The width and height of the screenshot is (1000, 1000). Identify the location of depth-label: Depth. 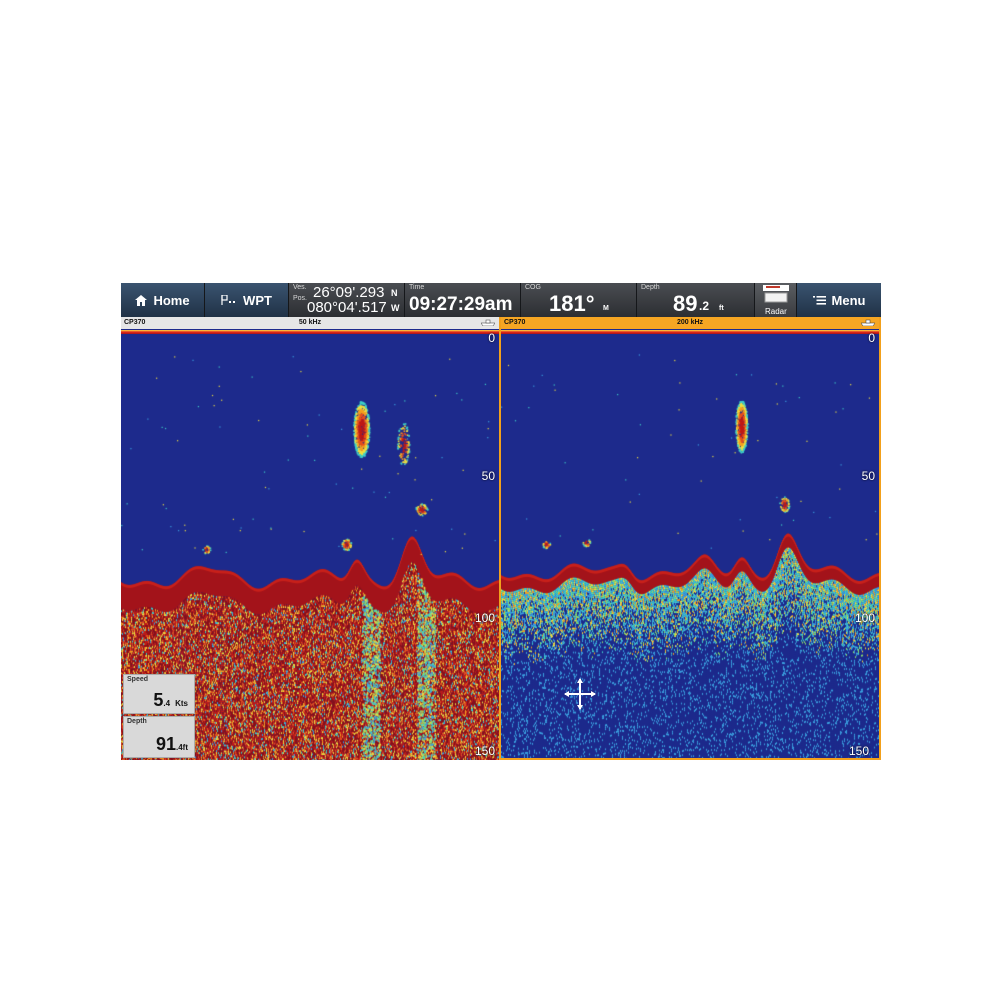
(650, 287).